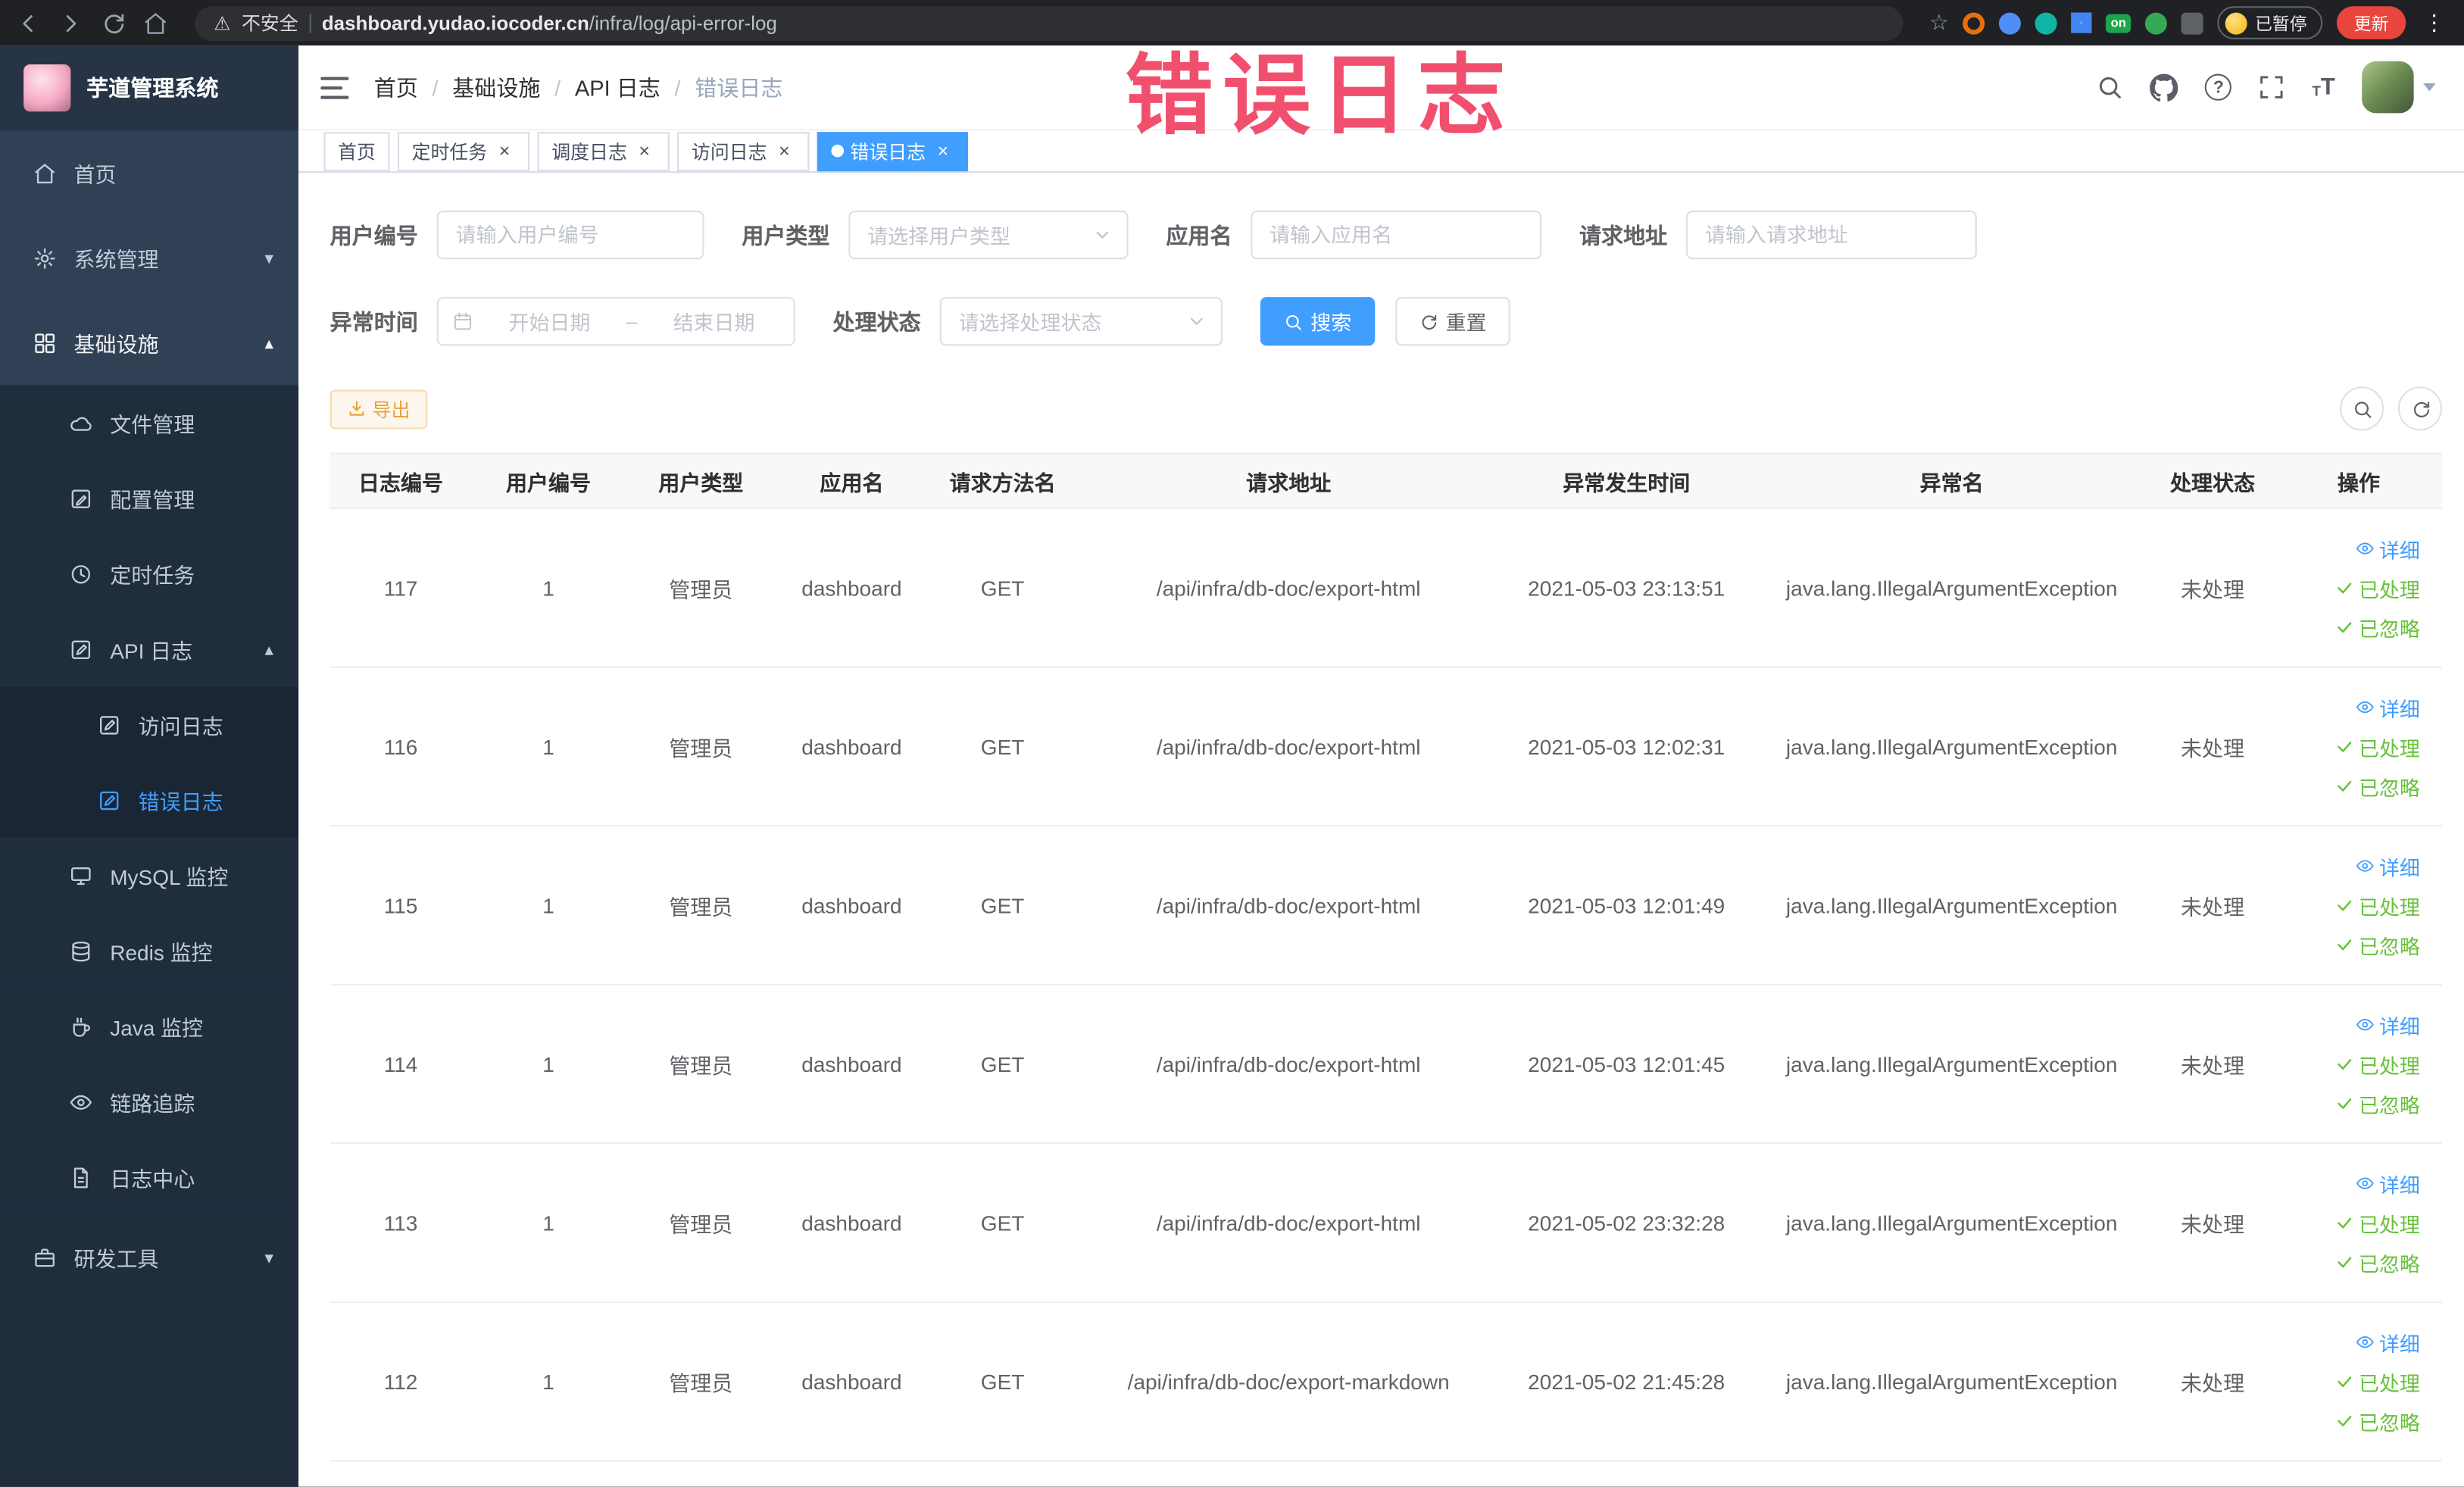 The height and width of the screenshot is (1487, 2464). Describe the element at coordinates (81, 1102) in the screenshot. I see `eye-icon` at that location.